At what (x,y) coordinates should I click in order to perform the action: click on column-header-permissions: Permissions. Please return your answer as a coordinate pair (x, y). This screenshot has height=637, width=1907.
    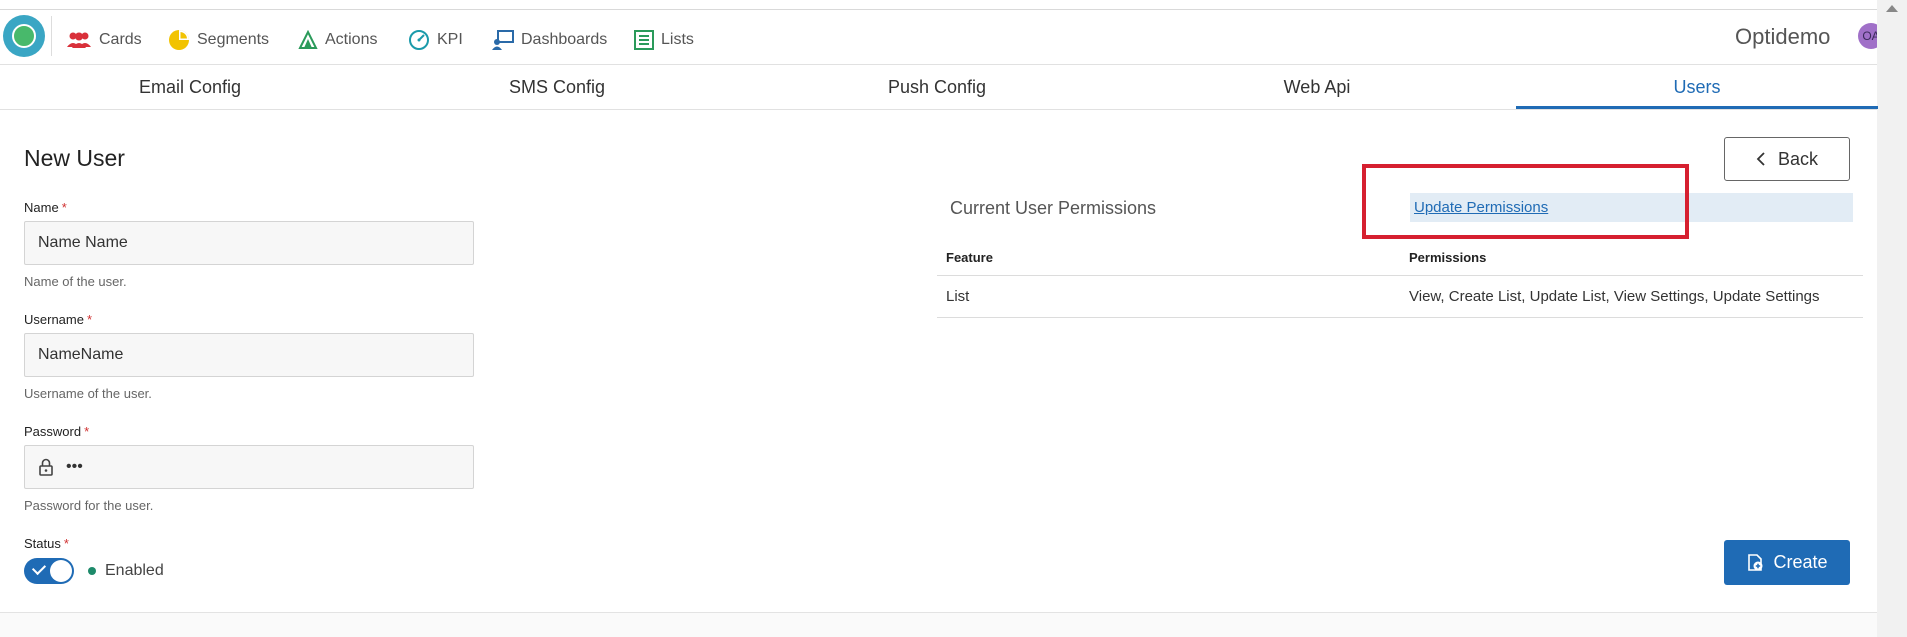
    Looking at the image, I should click on (1448, 257).